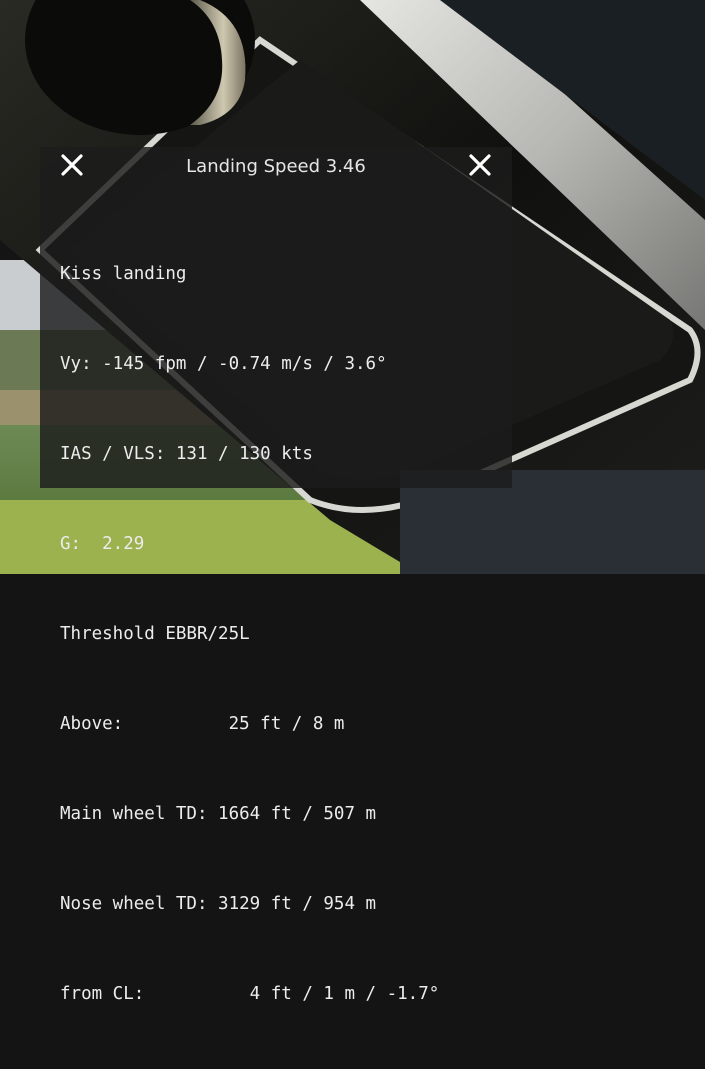 The height and width of the screenshot is (1069, 705). I want to click on report-line-ias-vls: IAS / VLS: 131 / 130 kts, so click(186, 454).